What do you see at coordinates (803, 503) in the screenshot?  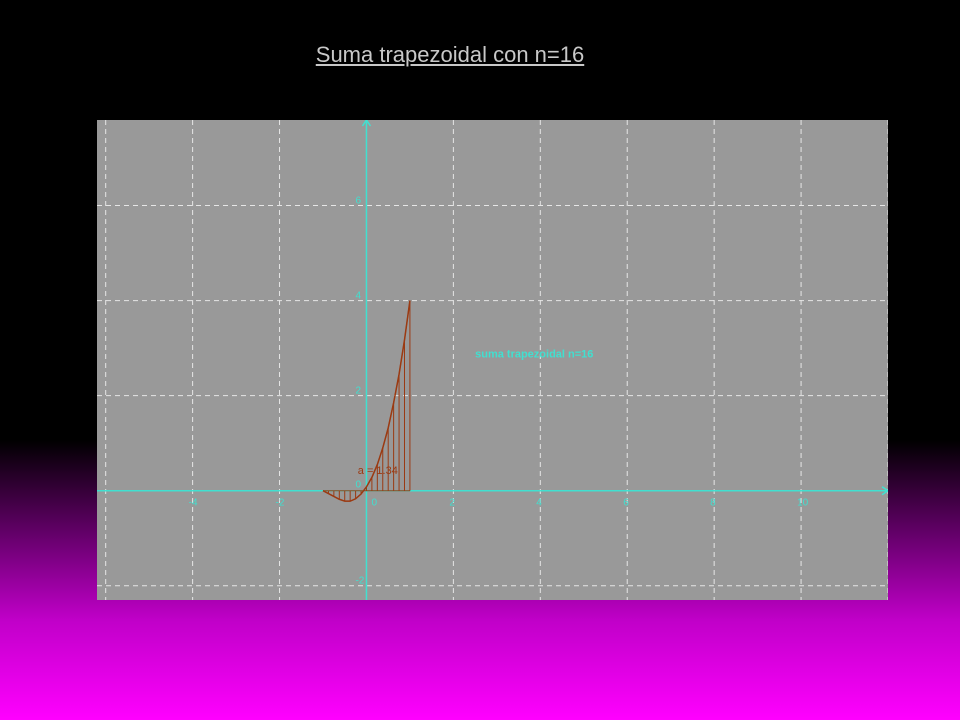 I see `x-tick-label: 10` at bounding box center [803, 503].